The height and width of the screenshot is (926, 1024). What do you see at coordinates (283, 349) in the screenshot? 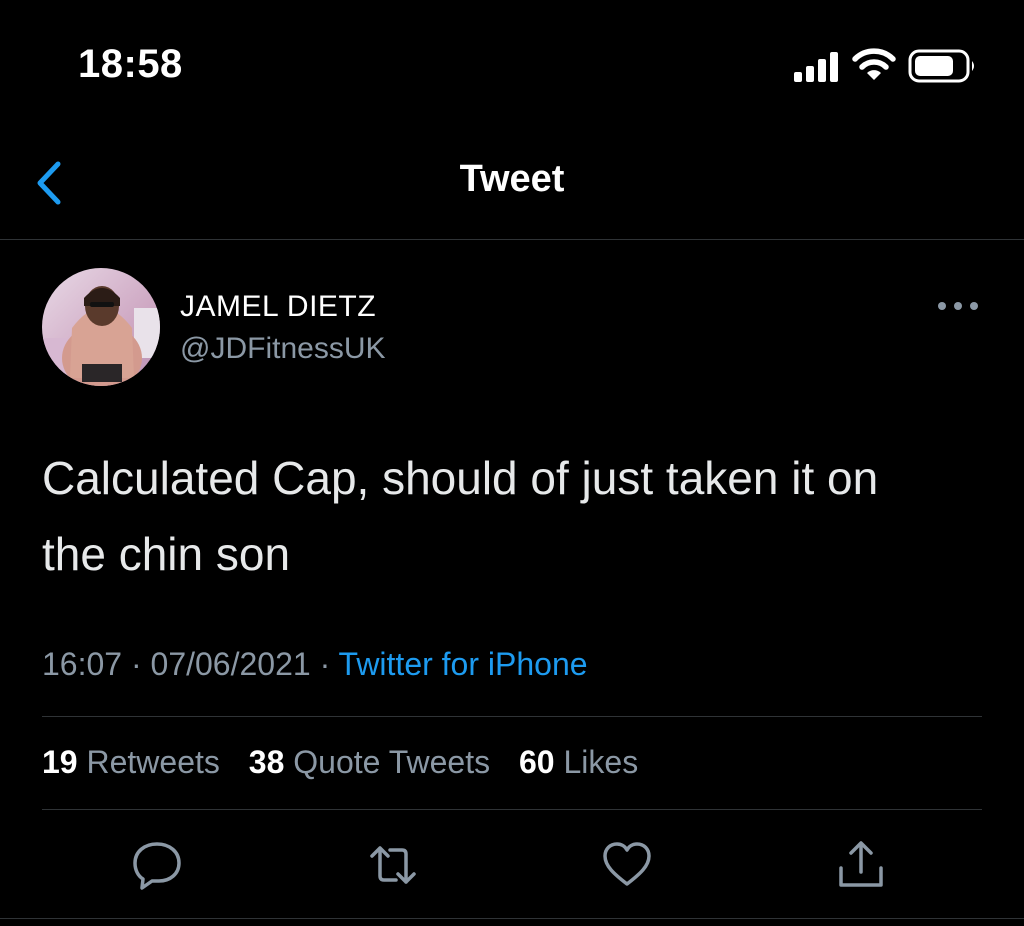
I see `author-handle: @JDFitnessUK` at bounding box center [283, 349].